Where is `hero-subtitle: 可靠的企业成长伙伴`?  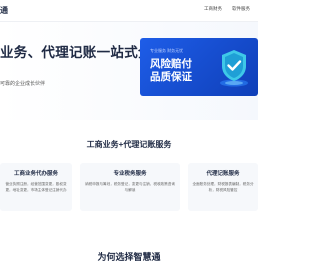
hero-subtitle: 可靠的企业成长伙伴 is located at coordinates (23, 84).